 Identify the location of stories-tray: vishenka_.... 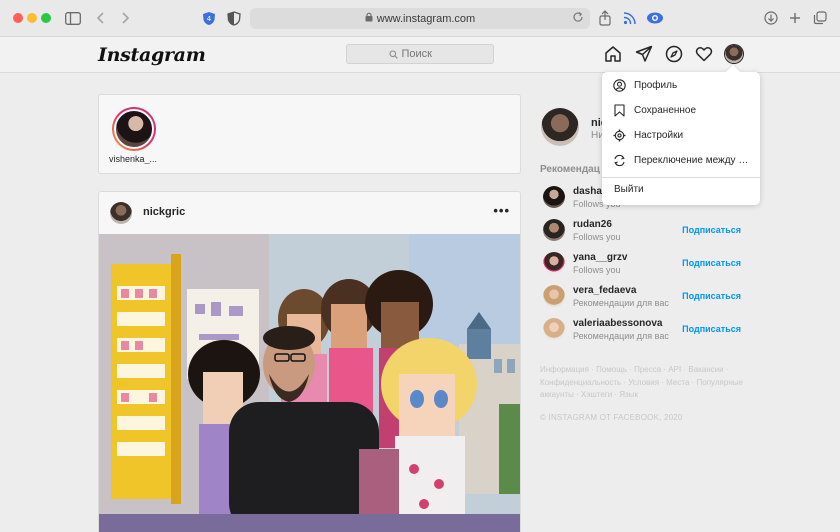
(309, 134).